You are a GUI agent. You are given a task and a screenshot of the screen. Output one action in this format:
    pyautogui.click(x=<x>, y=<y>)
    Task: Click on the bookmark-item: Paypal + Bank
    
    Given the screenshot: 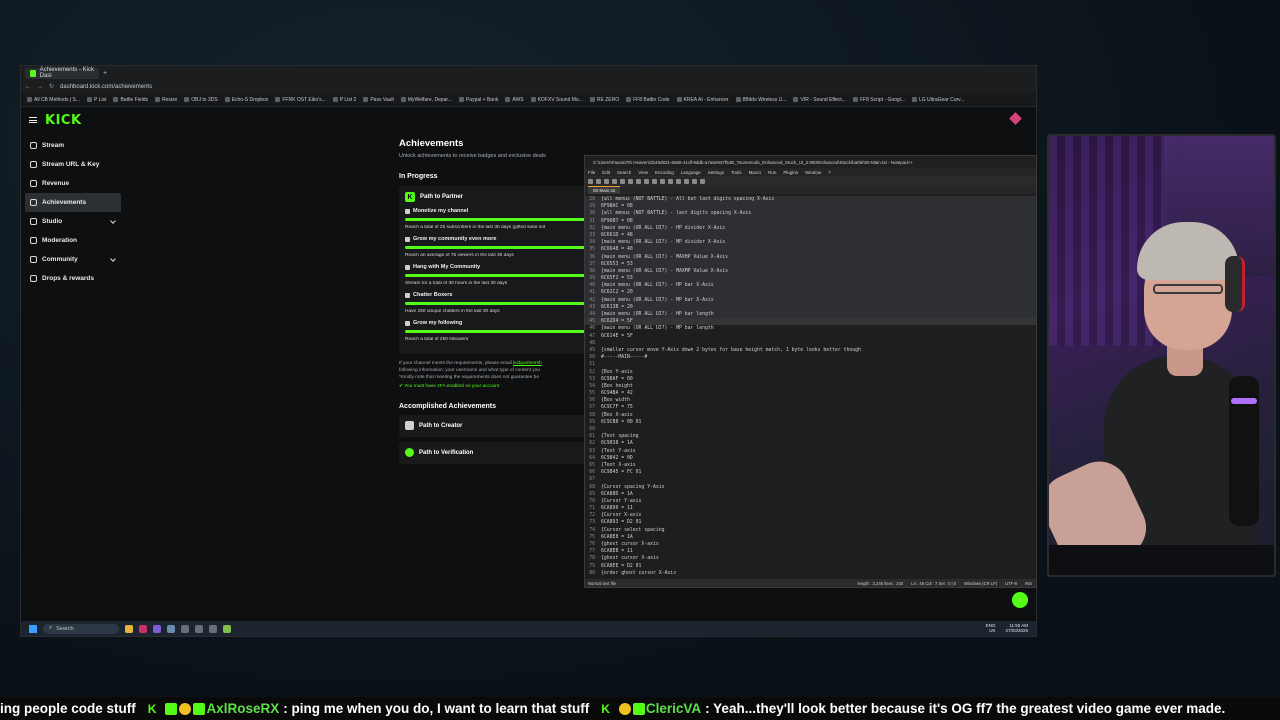 What is the action you would take?
    pyautogui.click(x=478, y=100)
    